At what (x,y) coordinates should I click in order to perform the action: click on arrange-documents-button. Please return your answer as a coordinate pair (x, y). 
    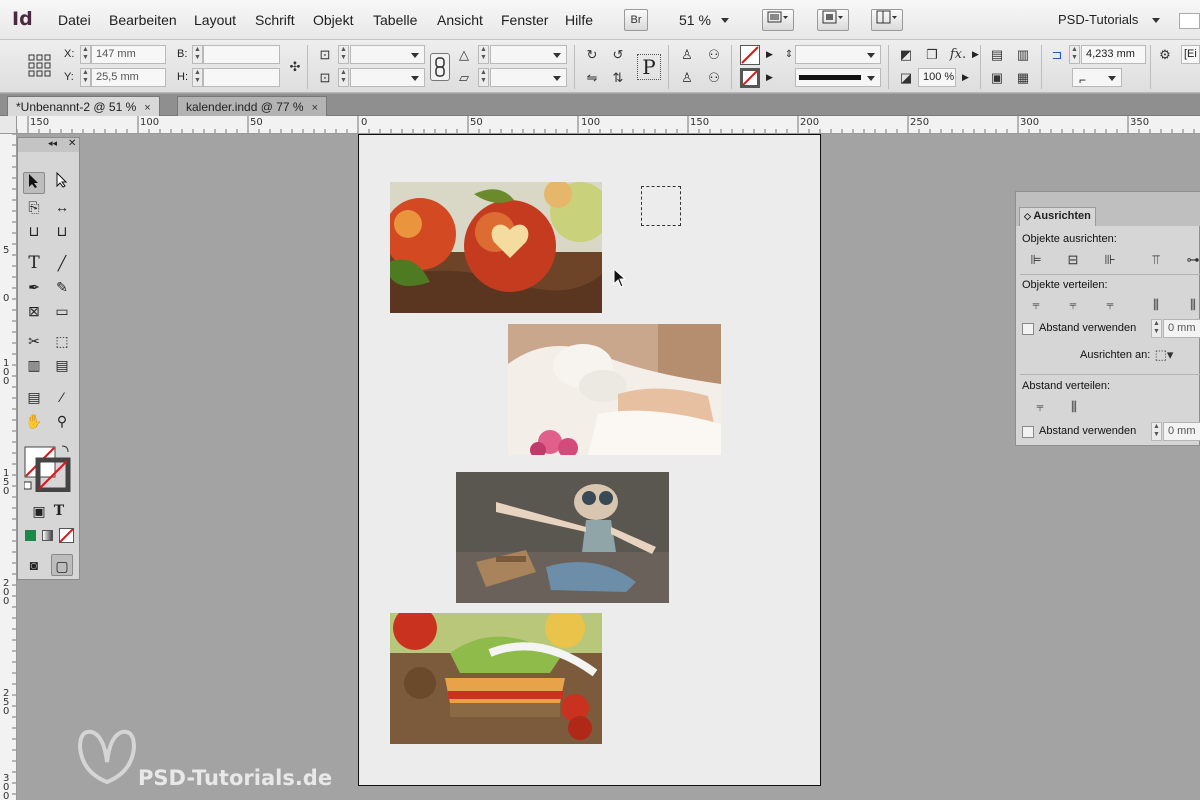
    Looking at the image, I should click on (887, 20).